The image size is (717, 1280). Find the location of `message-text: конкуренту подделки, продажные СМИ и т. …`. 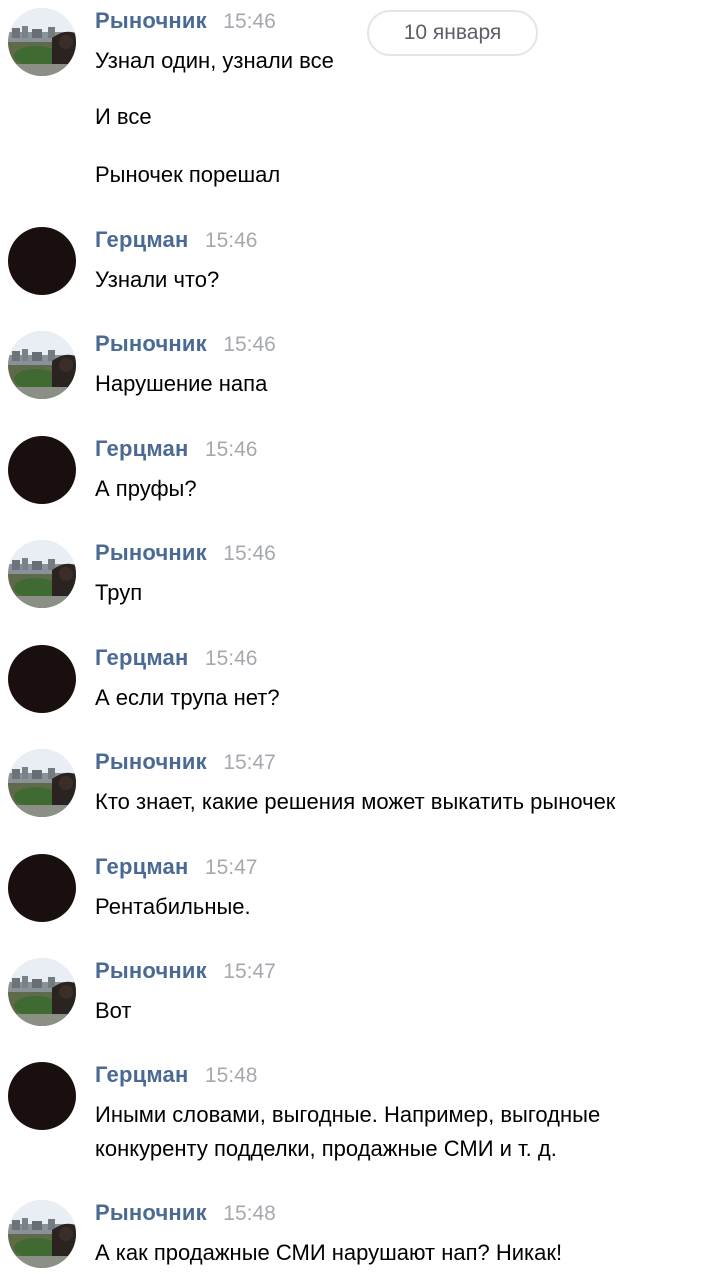

message-text: конкуренту подделки, продажные СМИ и т. … is located at coordinates (326, 1148).